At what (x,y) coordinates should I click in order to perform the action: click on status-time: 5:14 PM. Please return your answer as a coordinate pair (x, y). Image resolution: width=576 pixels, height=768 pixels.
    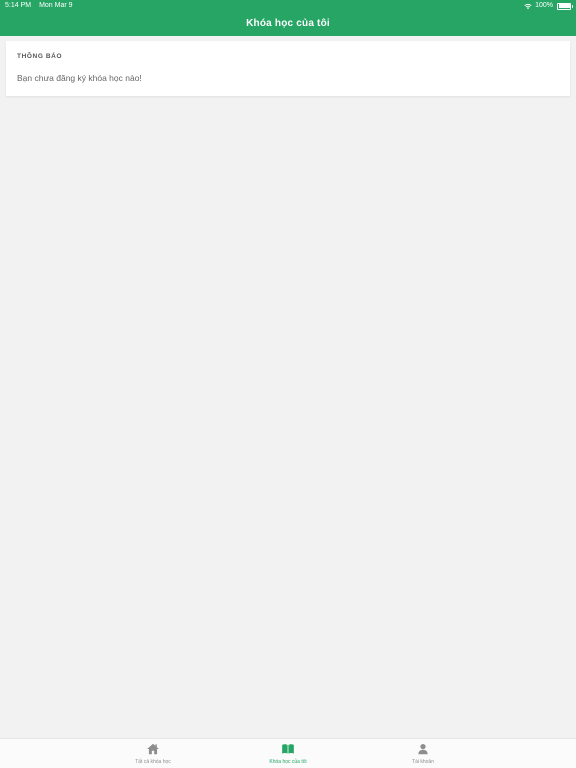
    Looking at the image, I should click on (18, 5).